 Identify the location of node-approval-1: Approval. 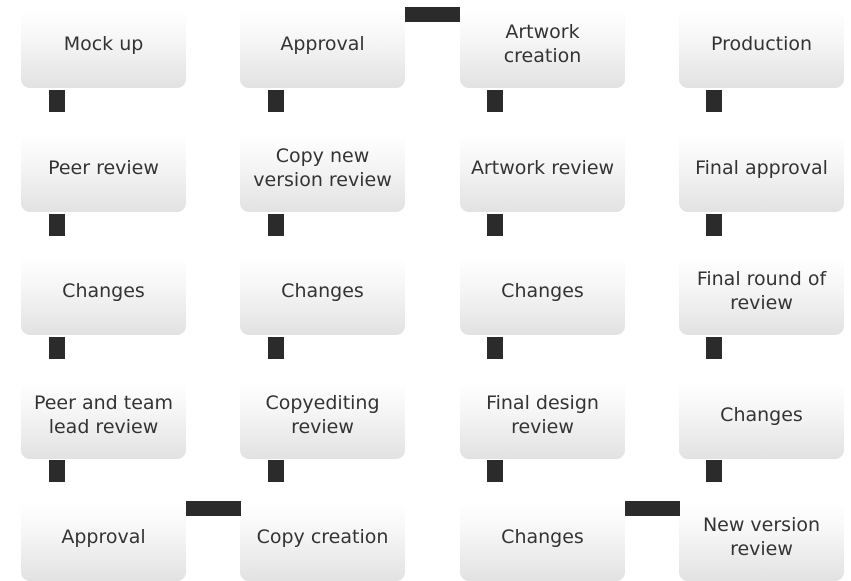
(322, 44).